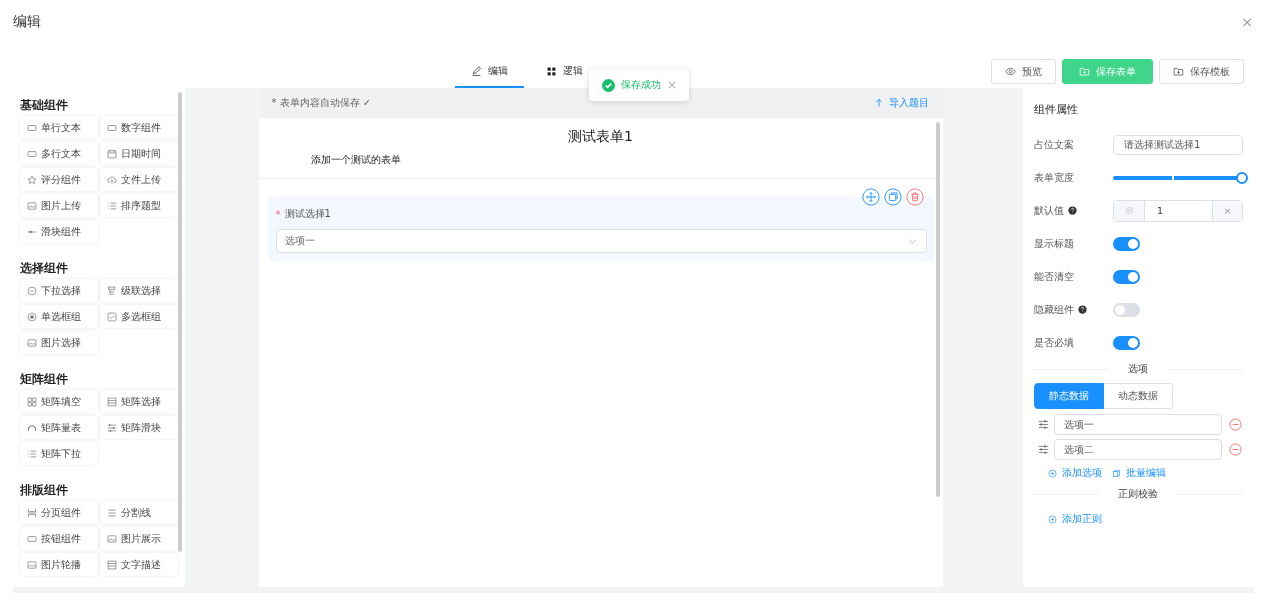 This screenshot has height=614, width=1267. What do you see at coordinates (321, 103) in the screenshot?
I see `autosave-note: * 表单内容自动保存 ✓` at bounding box center [321, 103].